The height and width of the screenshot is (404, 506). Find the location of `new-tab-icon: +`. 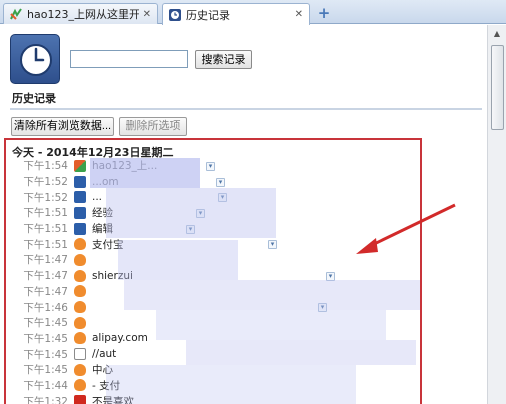

new-tab-icon: + is located at coordinates (324, 13).